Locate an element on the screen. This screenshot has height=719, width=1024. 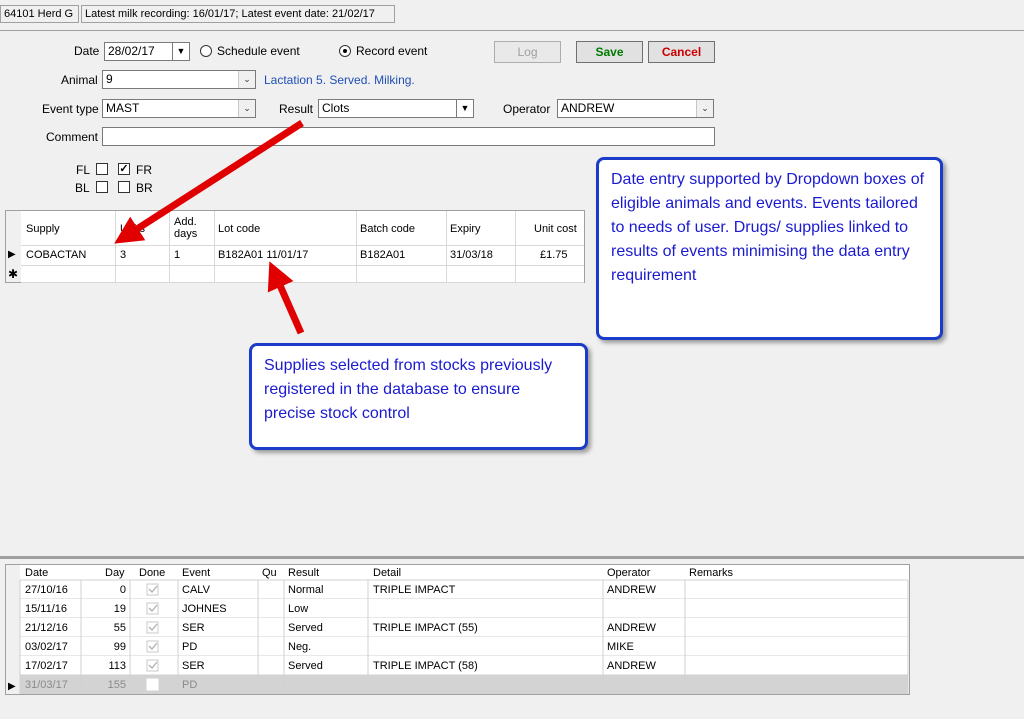
date-cell: 03/02/17 is located at coordinates (46, 647).